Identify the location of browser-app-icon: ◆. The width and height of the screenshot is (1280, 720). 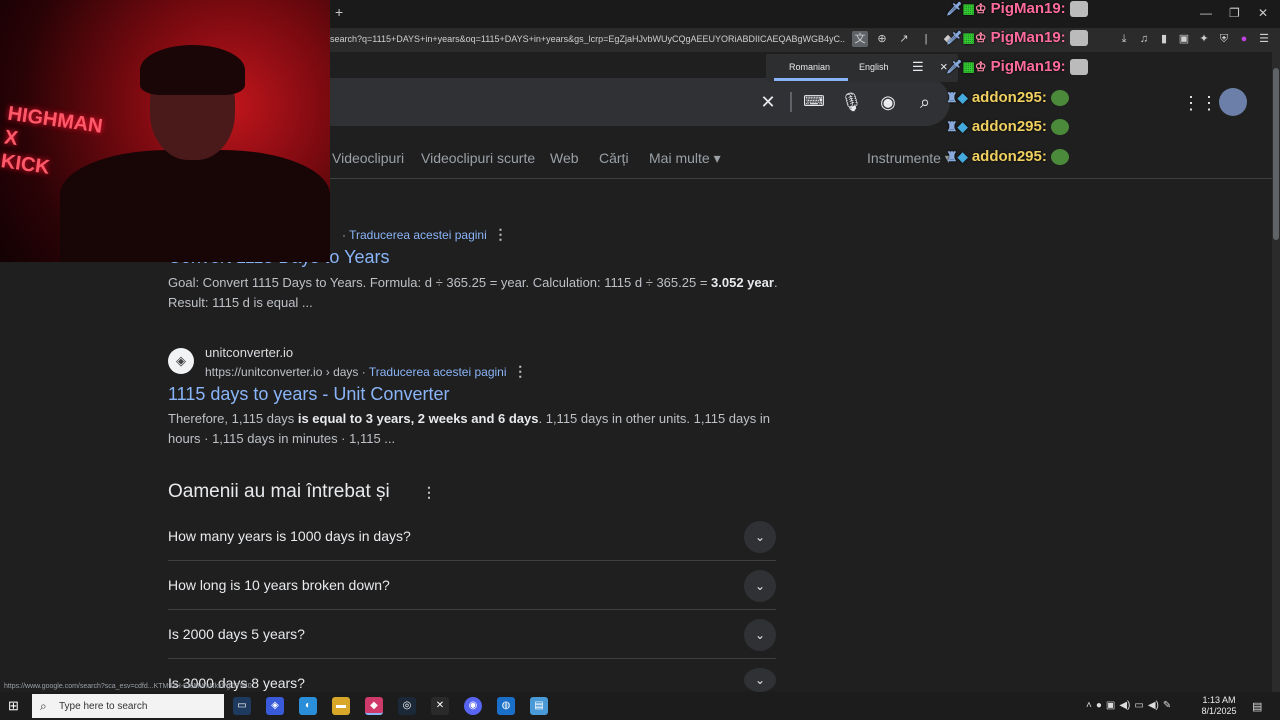
(374, 706).